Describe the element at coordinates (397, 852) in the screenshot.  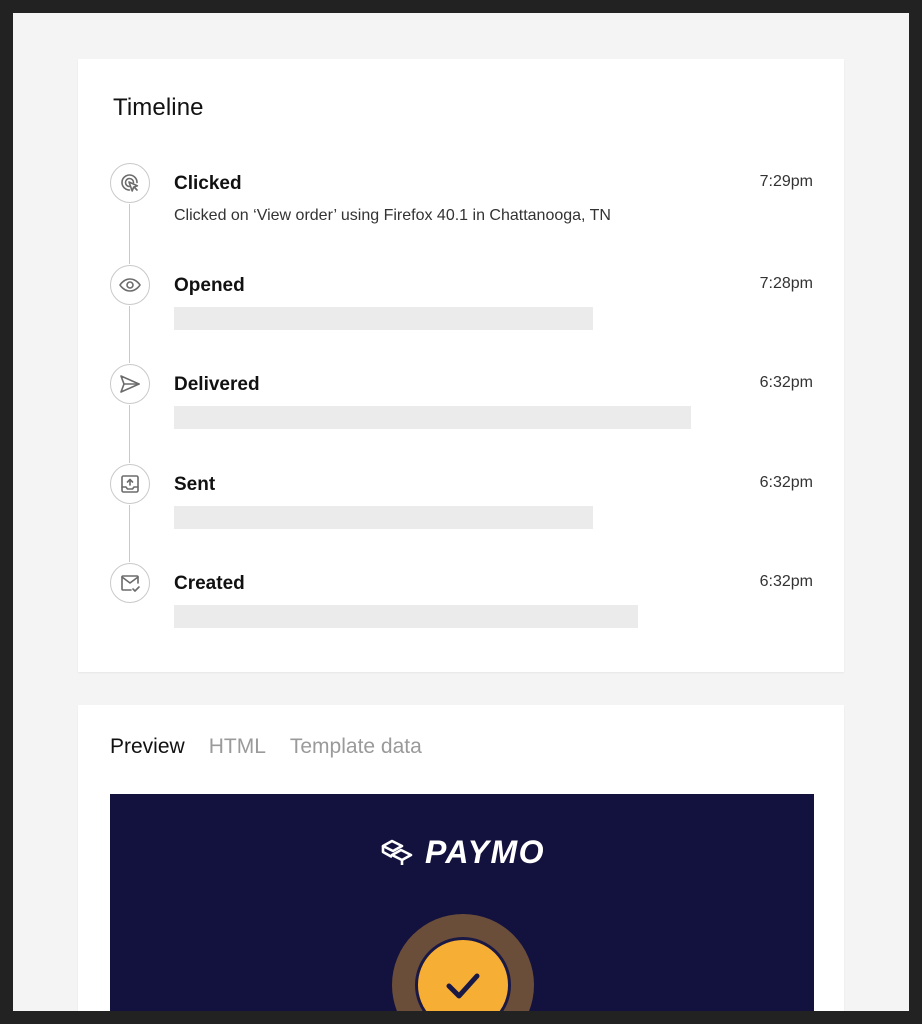
I see `paymo-logo-icon` at that location.